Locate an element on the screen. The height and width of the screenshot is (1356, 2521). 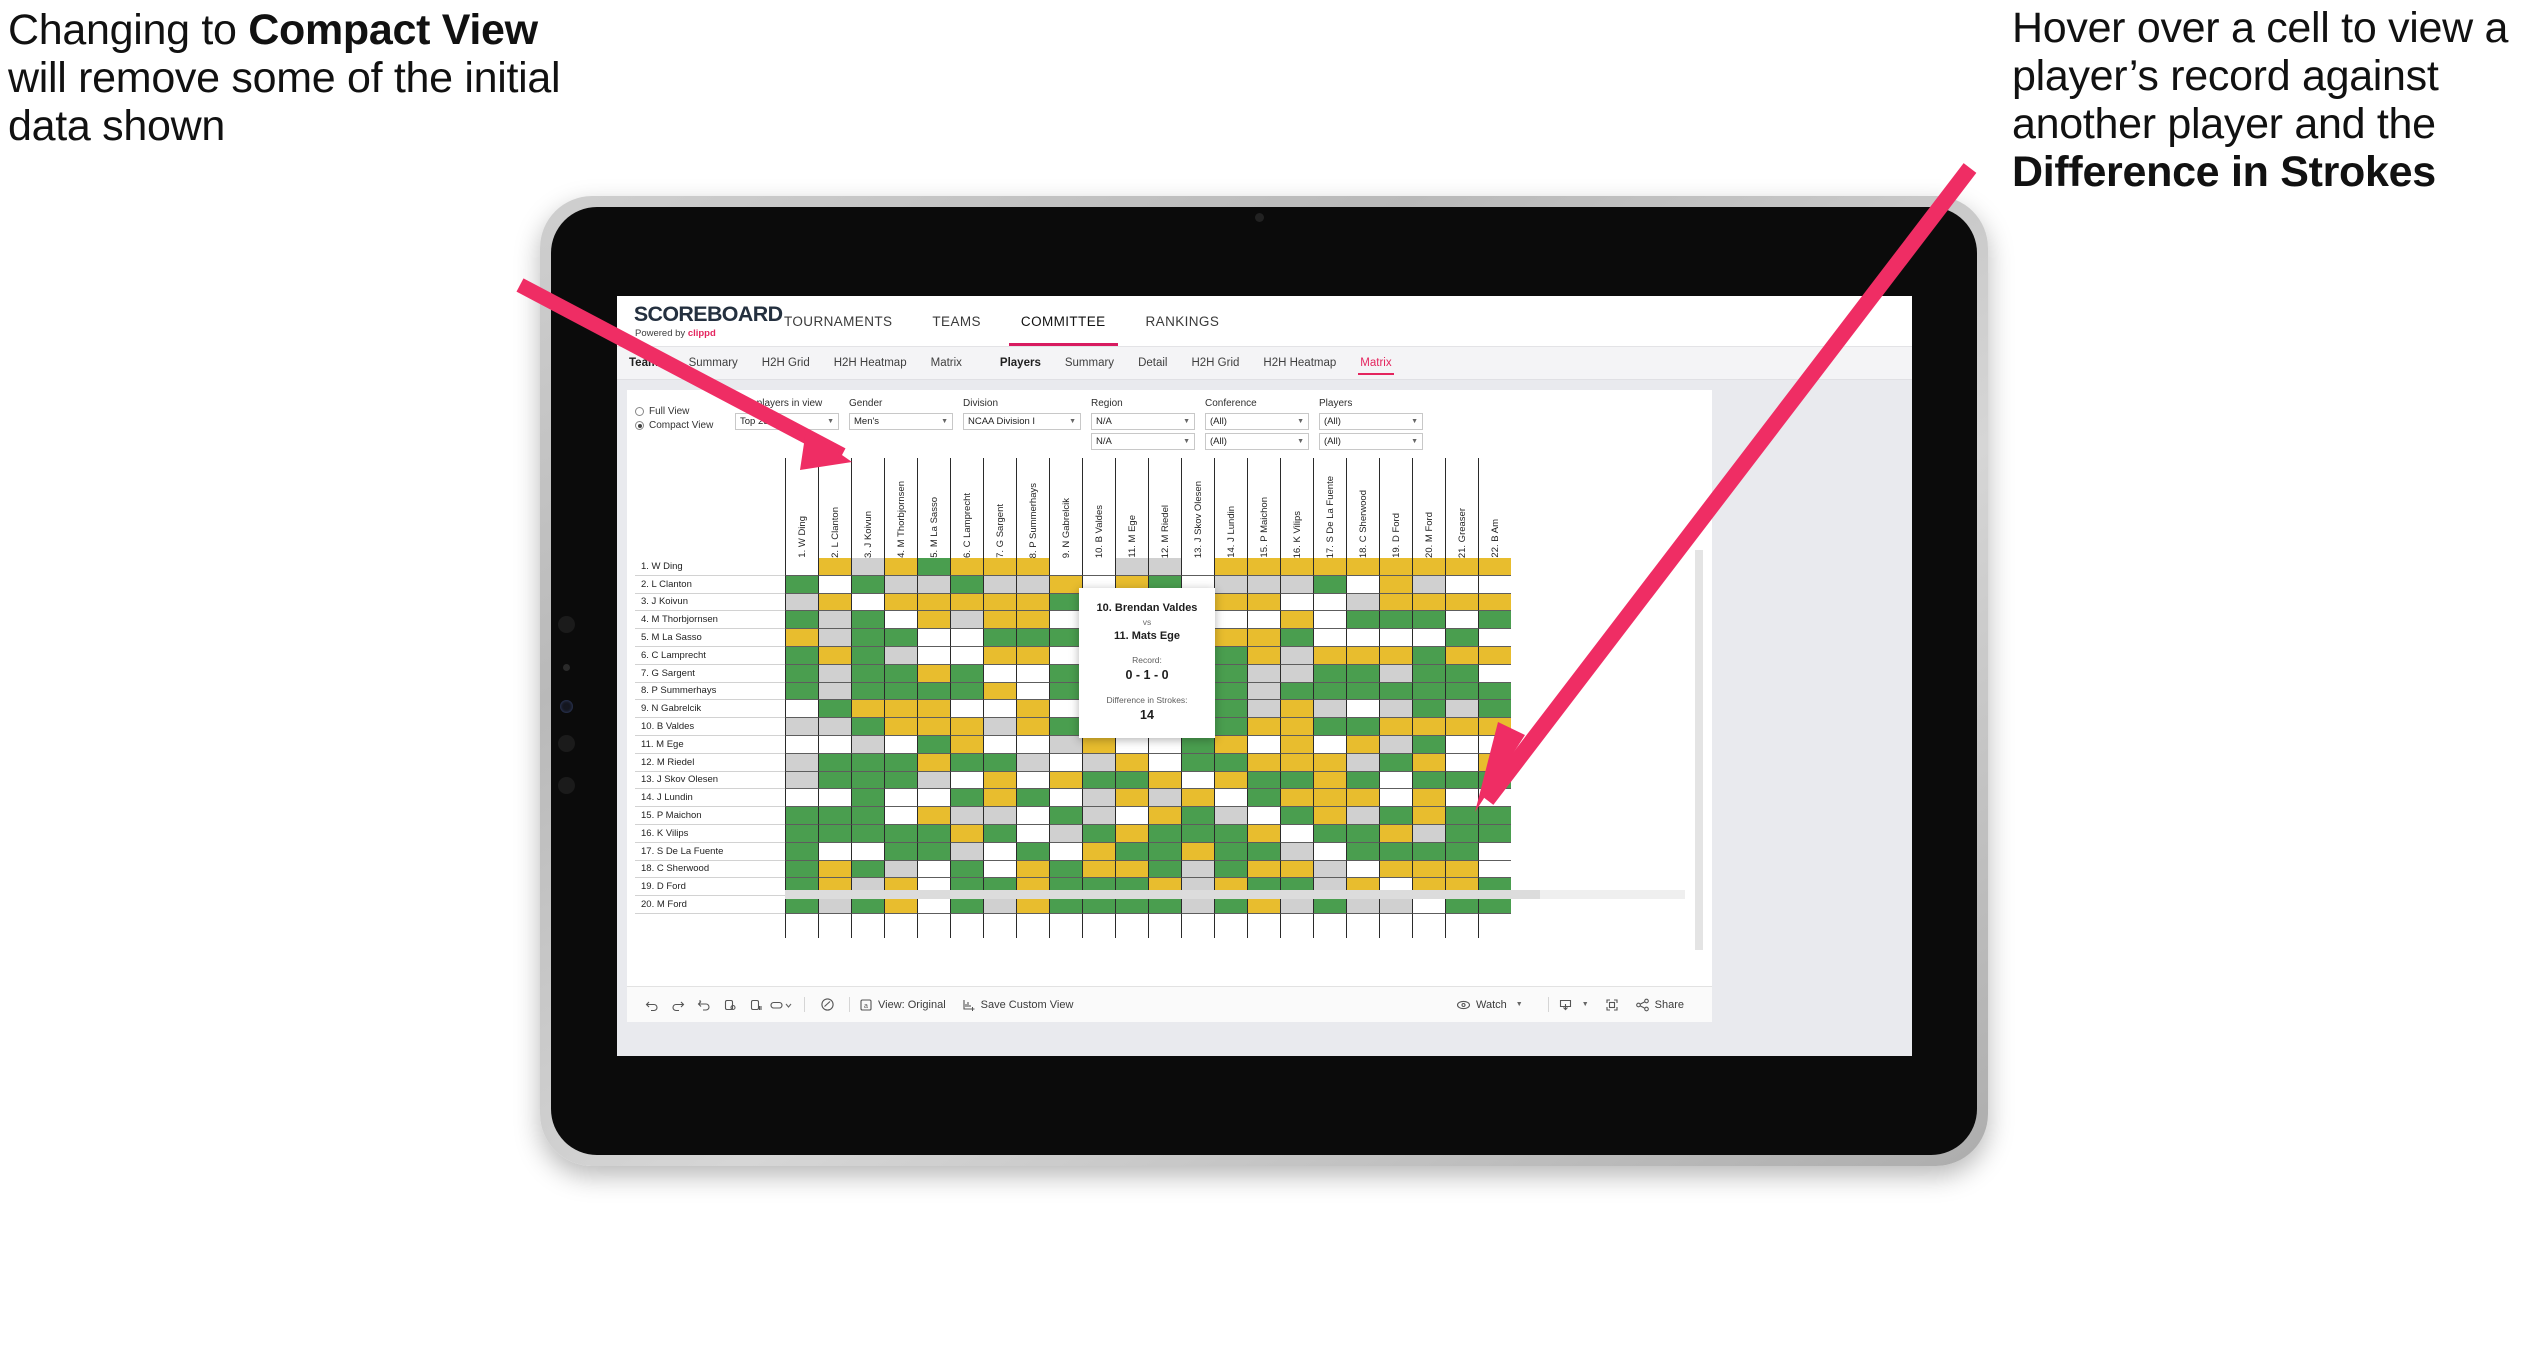
sub-tab-teams-h2h-heatmap: H2H Heatmap is located at coordinates (870, 363).